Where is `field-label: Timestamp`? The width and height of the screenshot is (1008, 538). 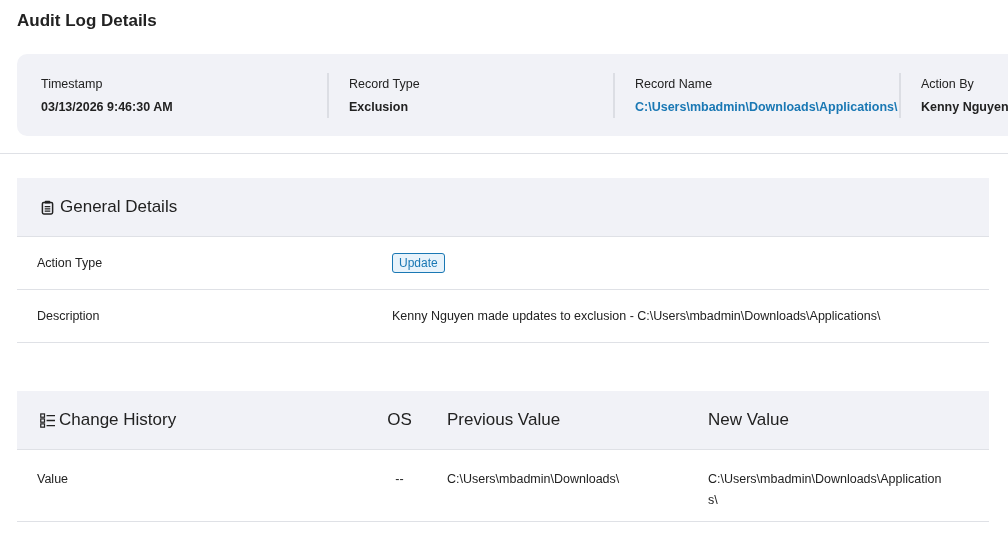 field-label: Timestamp is located at coordinates (72, 83).